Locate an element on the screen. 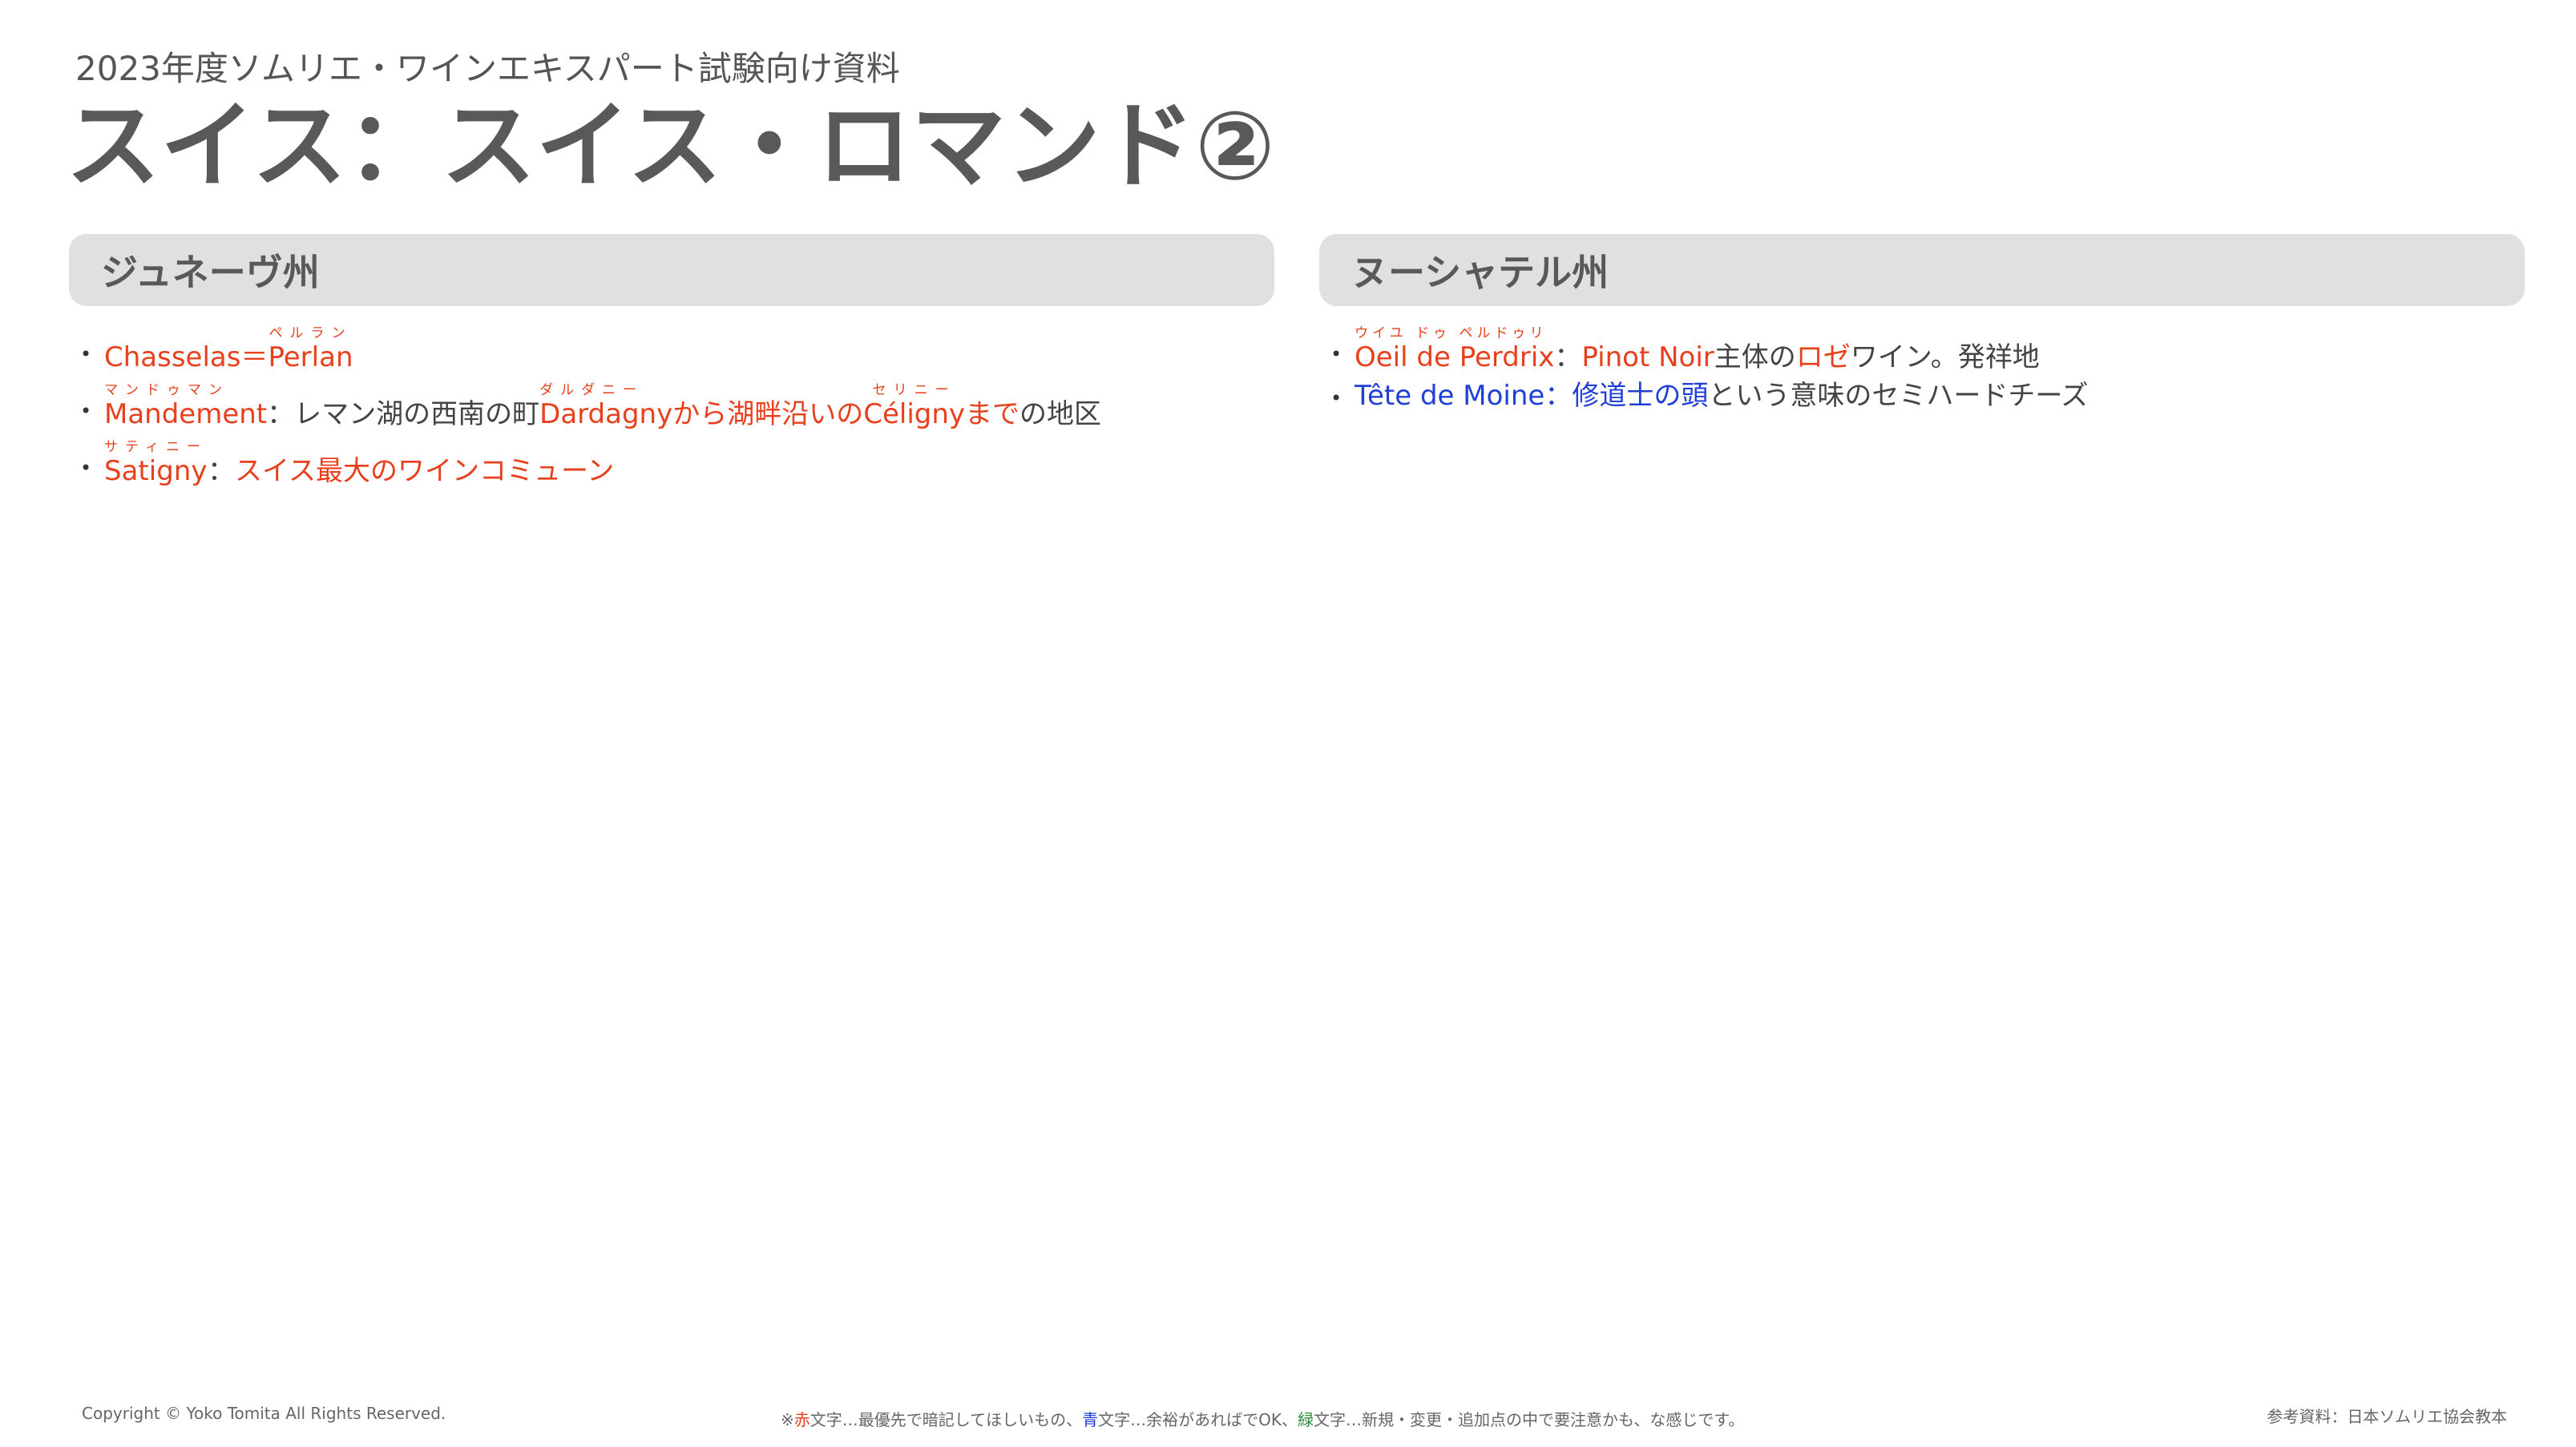  term-pinot-noir: Pinot Noir is located at coordinates (1648, 357).